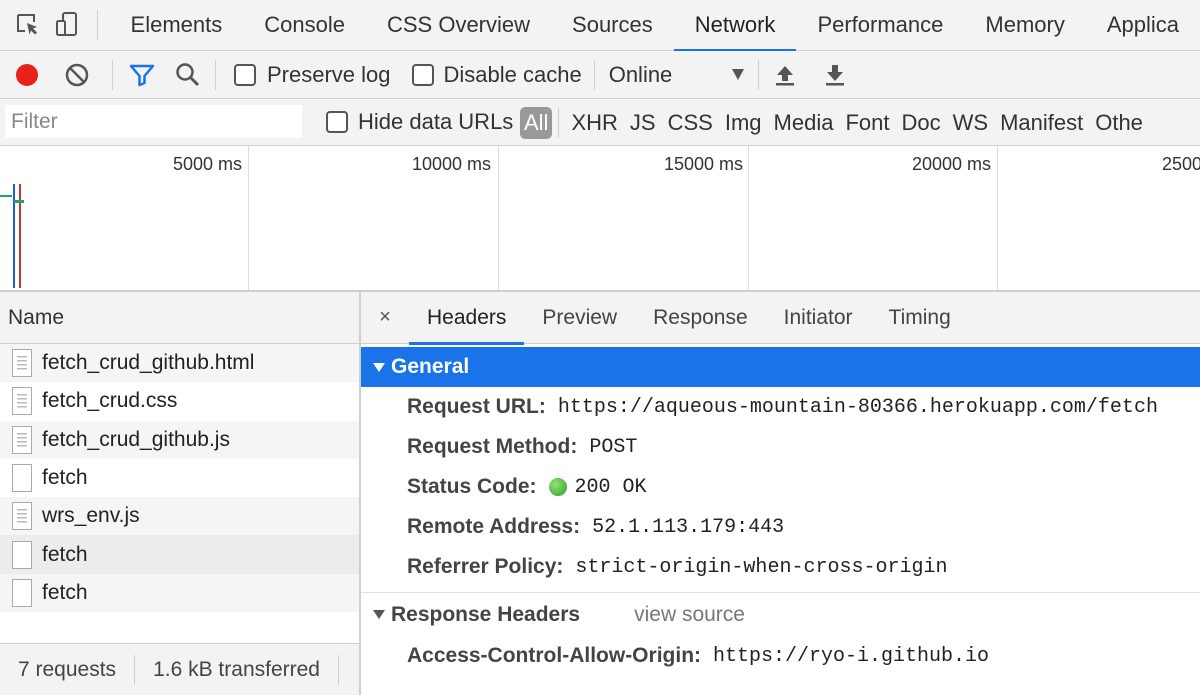 The width and height of the screenshot is (1200, 695). What do you see at coordinates (177, 25) in the screenshot?
I see `tab-elements: Elements` at bounding box center [177, 25].